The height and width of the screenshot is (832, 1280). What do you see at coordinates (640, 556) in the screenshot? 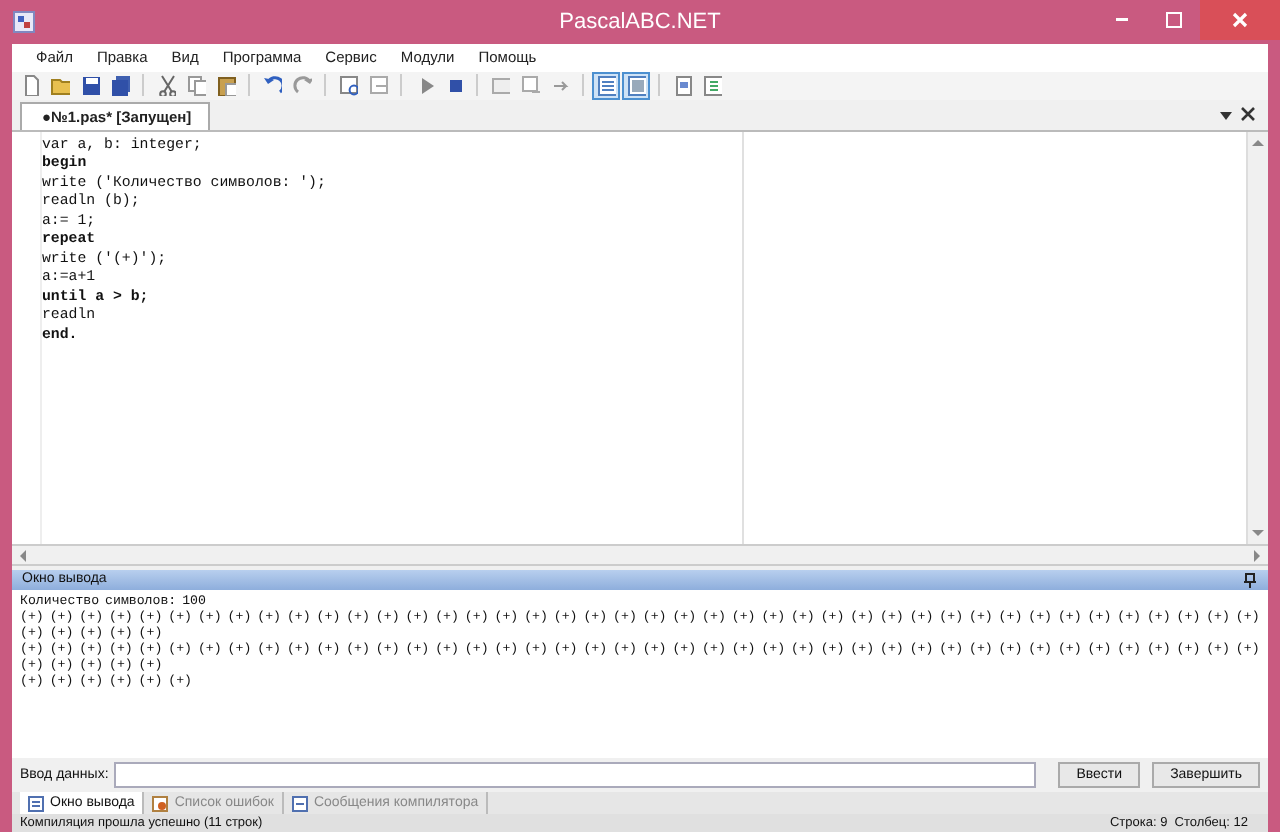
I see `horizontal-scrollbar` at bounding box center [640, 556].